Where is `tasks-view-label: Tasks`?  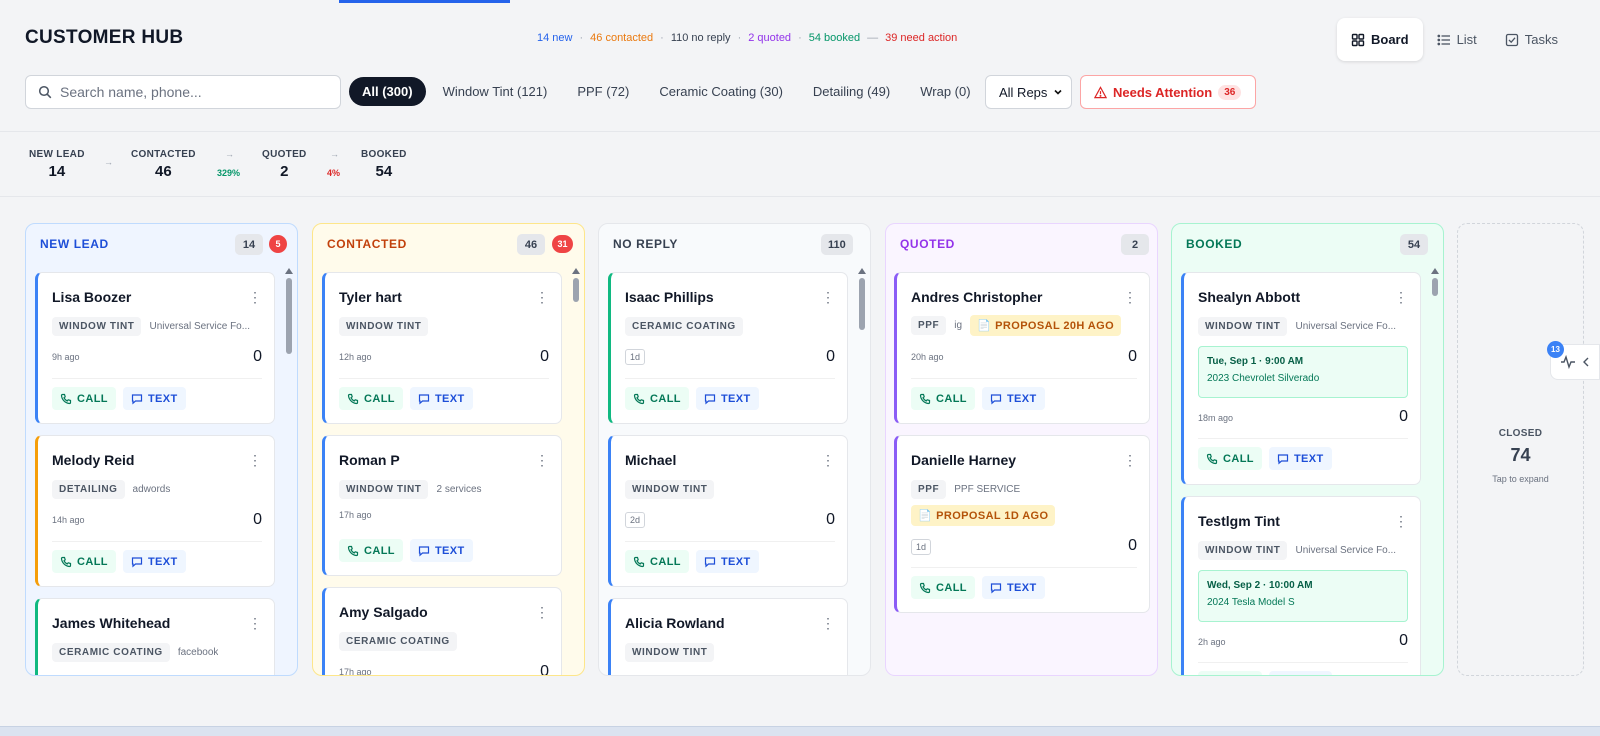 tasks-view-label: Tasks is located at coordinates (1541, 39).